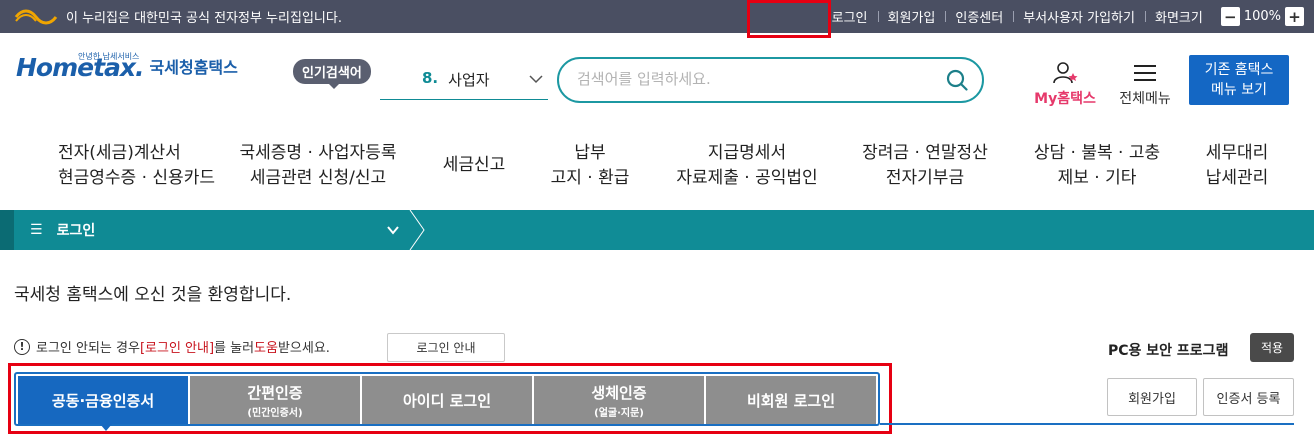 The width and height of the screenshot is (1314, 439). Describe the element at coordinates (464, 99) in the screenshot. I see `rank-underline` at that location.